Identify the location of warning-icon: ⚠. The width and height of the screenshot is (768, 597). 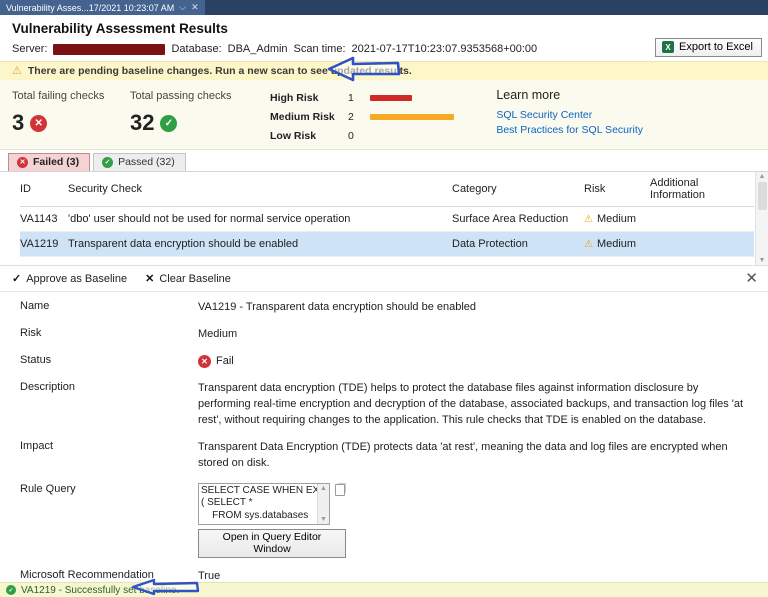
(17, 70).